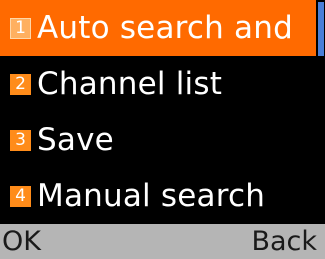 The width and height of the screenshot is (325, 259). What do you see at coordinates (130, 84) in the screenshot?
I see `menu-item-label: Channel list` at bounding box center [130, 84].